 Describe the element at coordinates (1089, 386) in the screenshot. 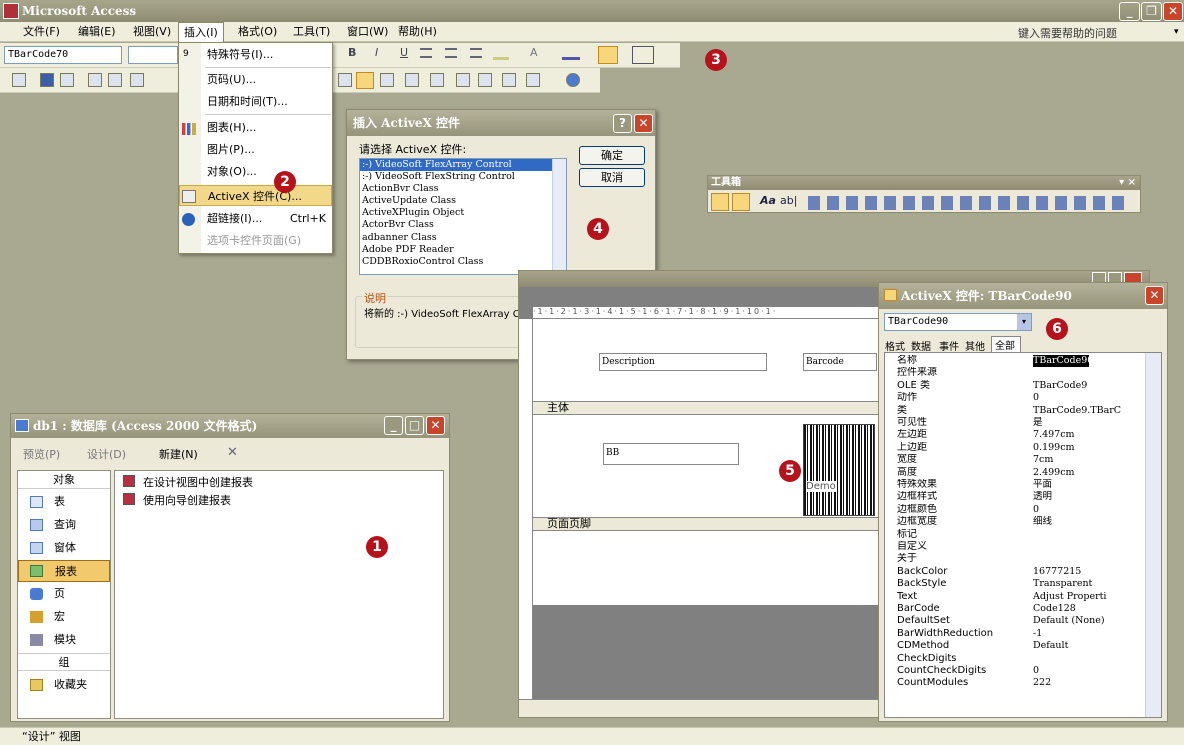

I see `property-value: TBarCode9` at that location.